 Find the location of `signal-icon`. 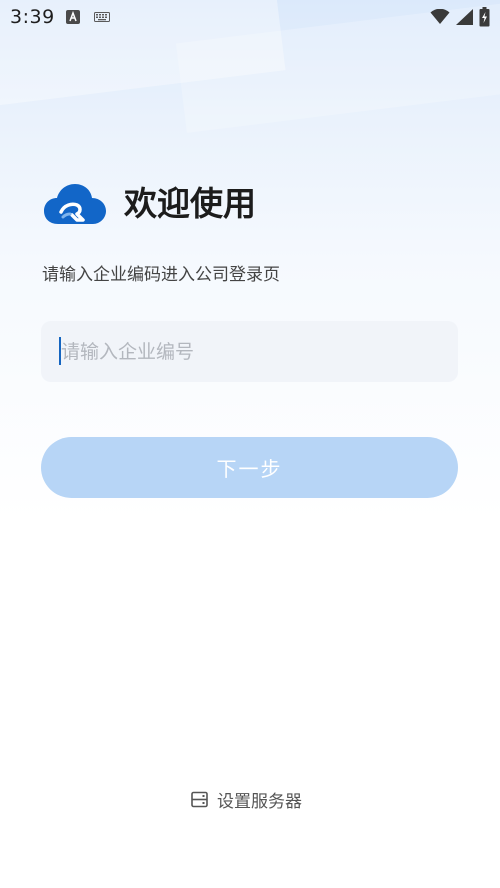

signal-icon is located at coordinates (464, 17).